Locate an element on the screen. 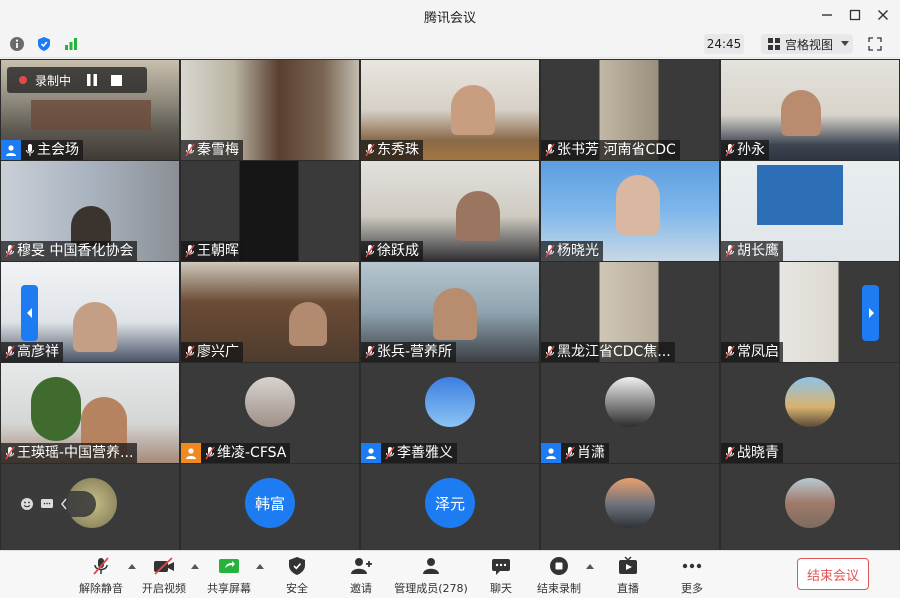  signal-icon is located at coordinates (71, 44).